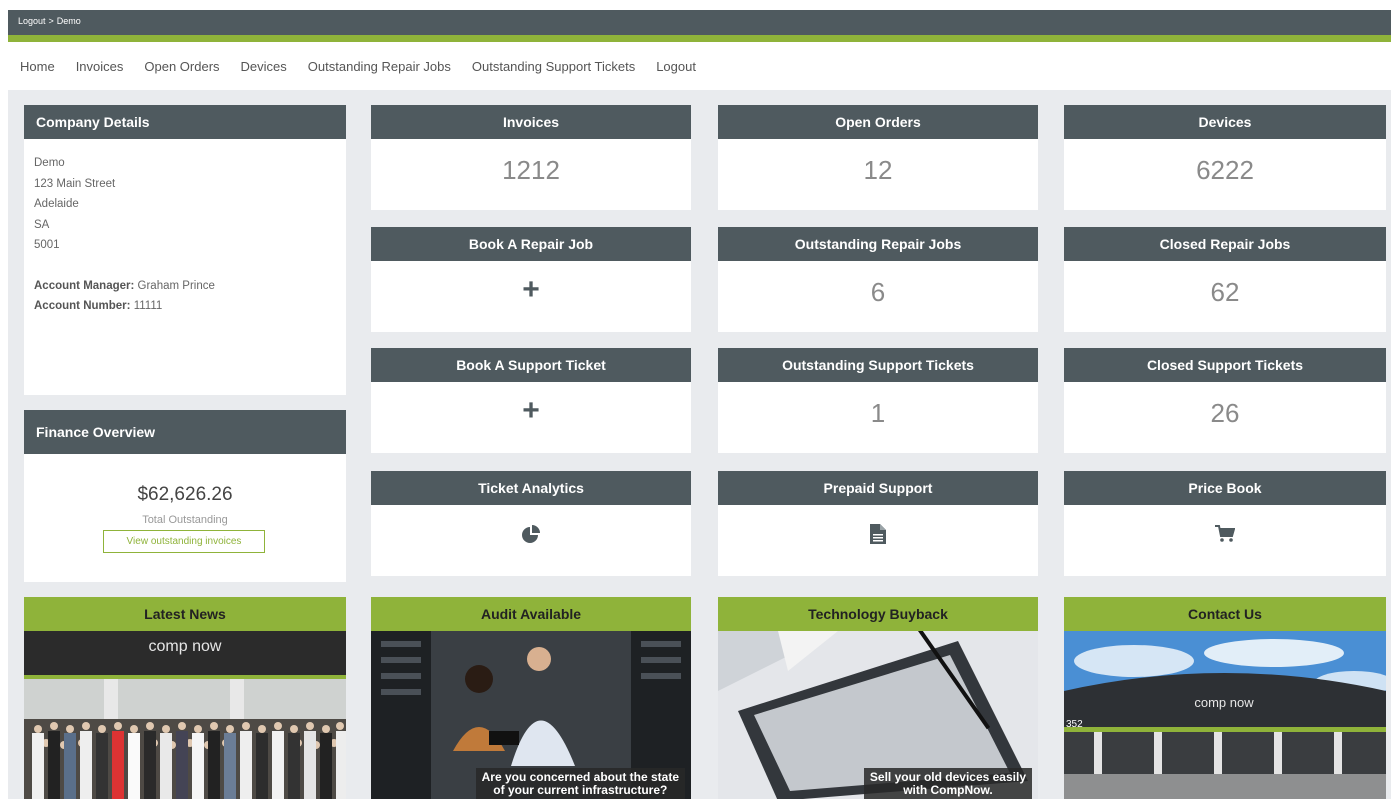 The width and height of the screenshot is (1391, 799). I want to click on company-city: Adelaide, so click(56, 204).